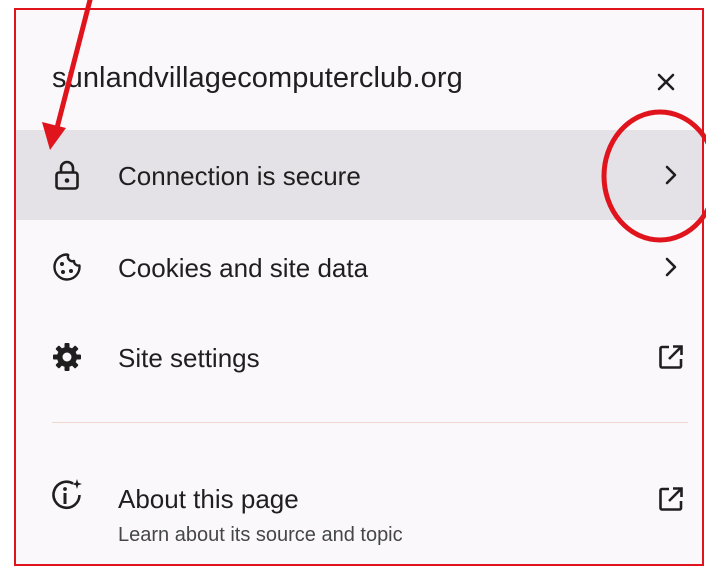 The height and width of the screenshot is (568, 706). Describe the element at coordinates (67, 357) in the screenshot. I see `gear-icon` at that location.